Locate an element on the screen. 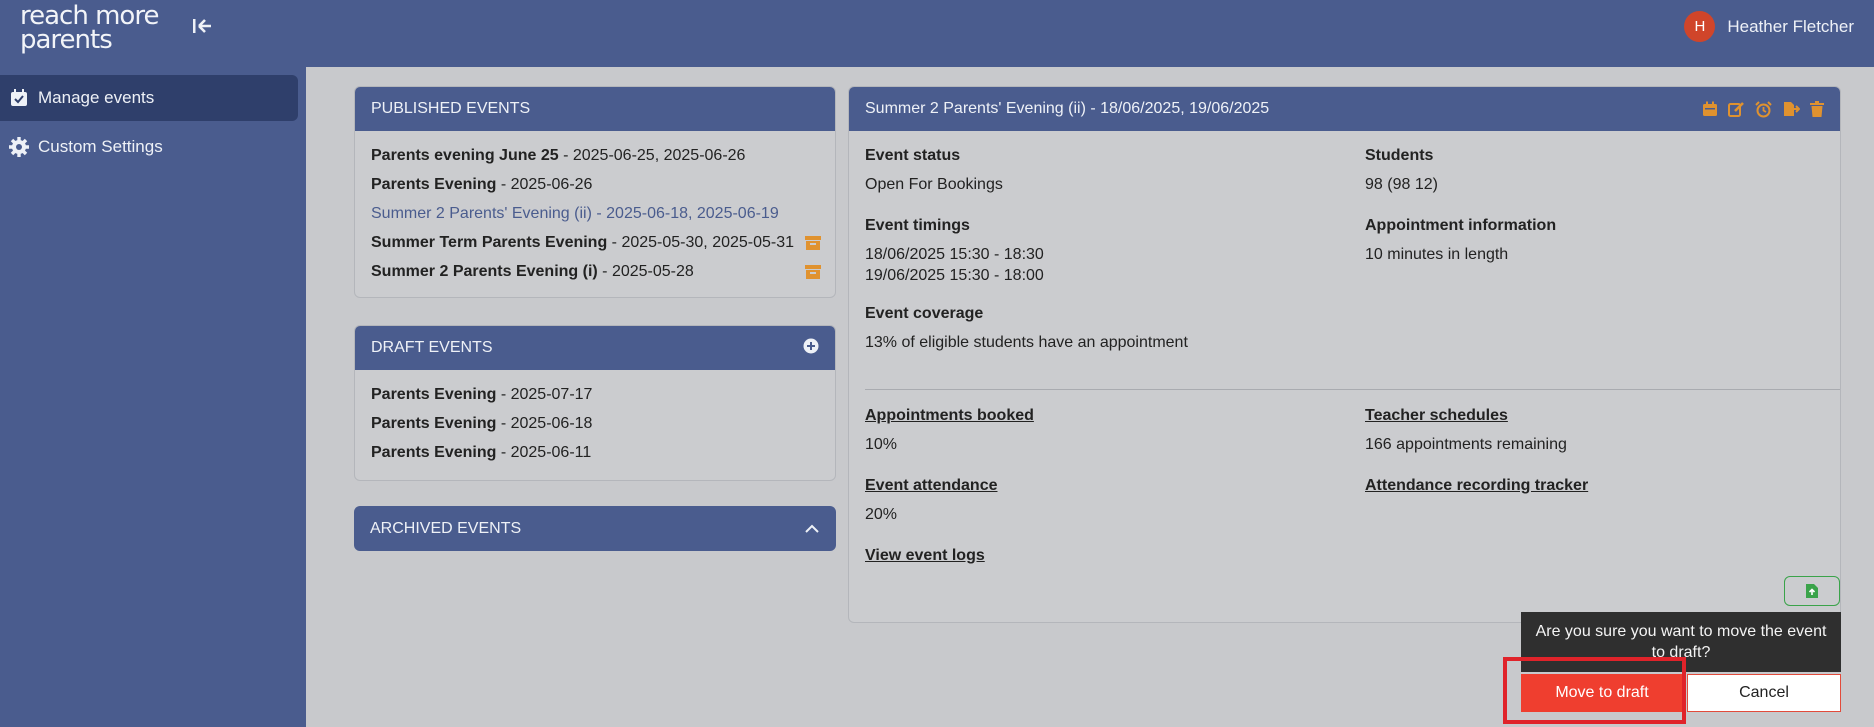 The height and width of the screenshot is (727, 1874). panel-header: ARCHIVED EVENTS is located at coordinates (595, 528).